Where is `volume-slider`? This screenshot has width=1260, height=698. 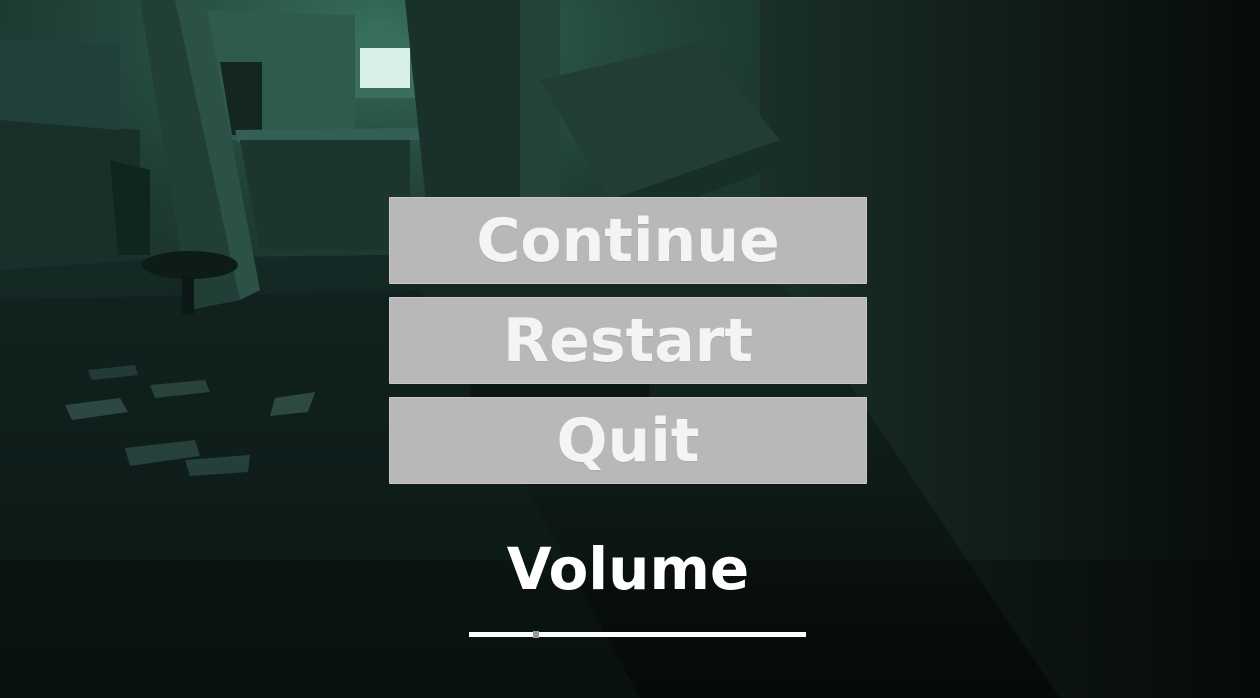
volume-slider is located at coordinates (637, 634).